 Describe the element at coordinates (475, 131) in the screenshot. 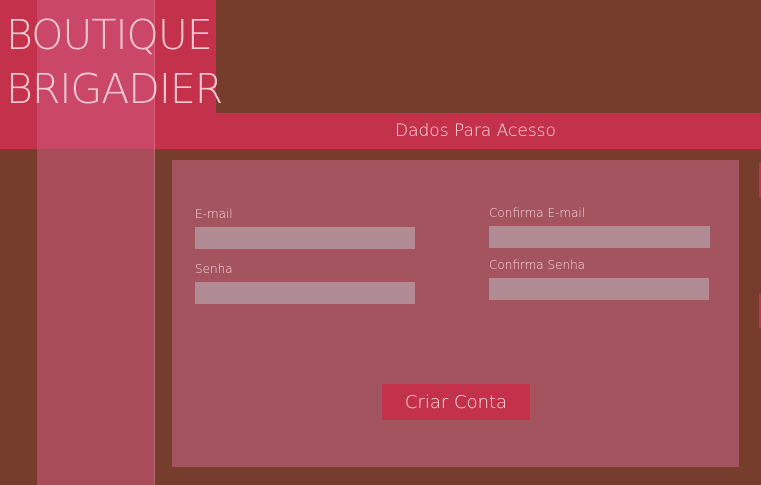

I see `section-title: Dados Para Acesso` at that location.